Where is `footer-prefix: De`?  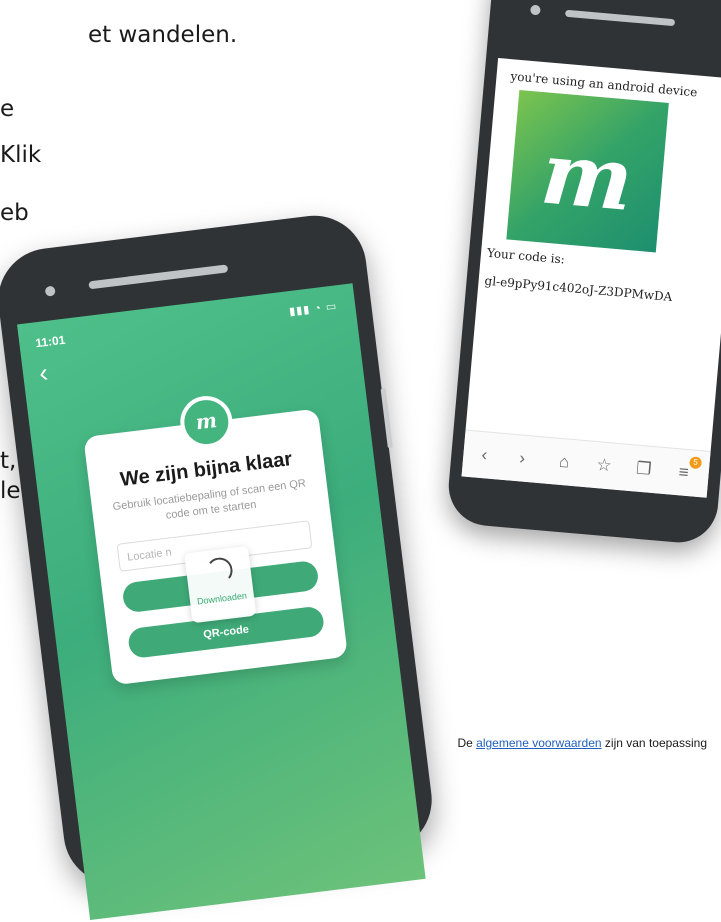
footer-prefix: De is located at coordinates (465, 743).